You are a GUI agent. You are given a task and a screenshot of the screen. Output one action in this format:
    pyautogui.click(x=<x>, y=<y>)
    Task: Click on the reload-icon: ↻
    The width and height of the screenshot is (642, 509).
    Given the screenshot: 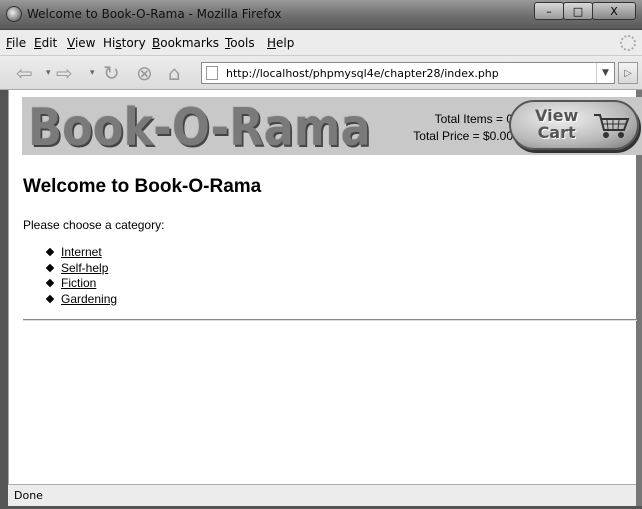 What is the action you would take?
    pyautogui.click(x=111, y=73)
    